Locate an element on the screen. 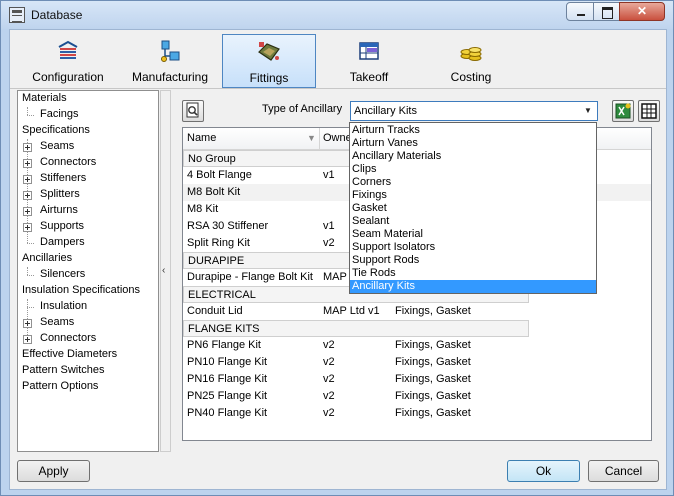  tree-item-pattern-switches: Pattern Switches is located at coordinates (88, 371).